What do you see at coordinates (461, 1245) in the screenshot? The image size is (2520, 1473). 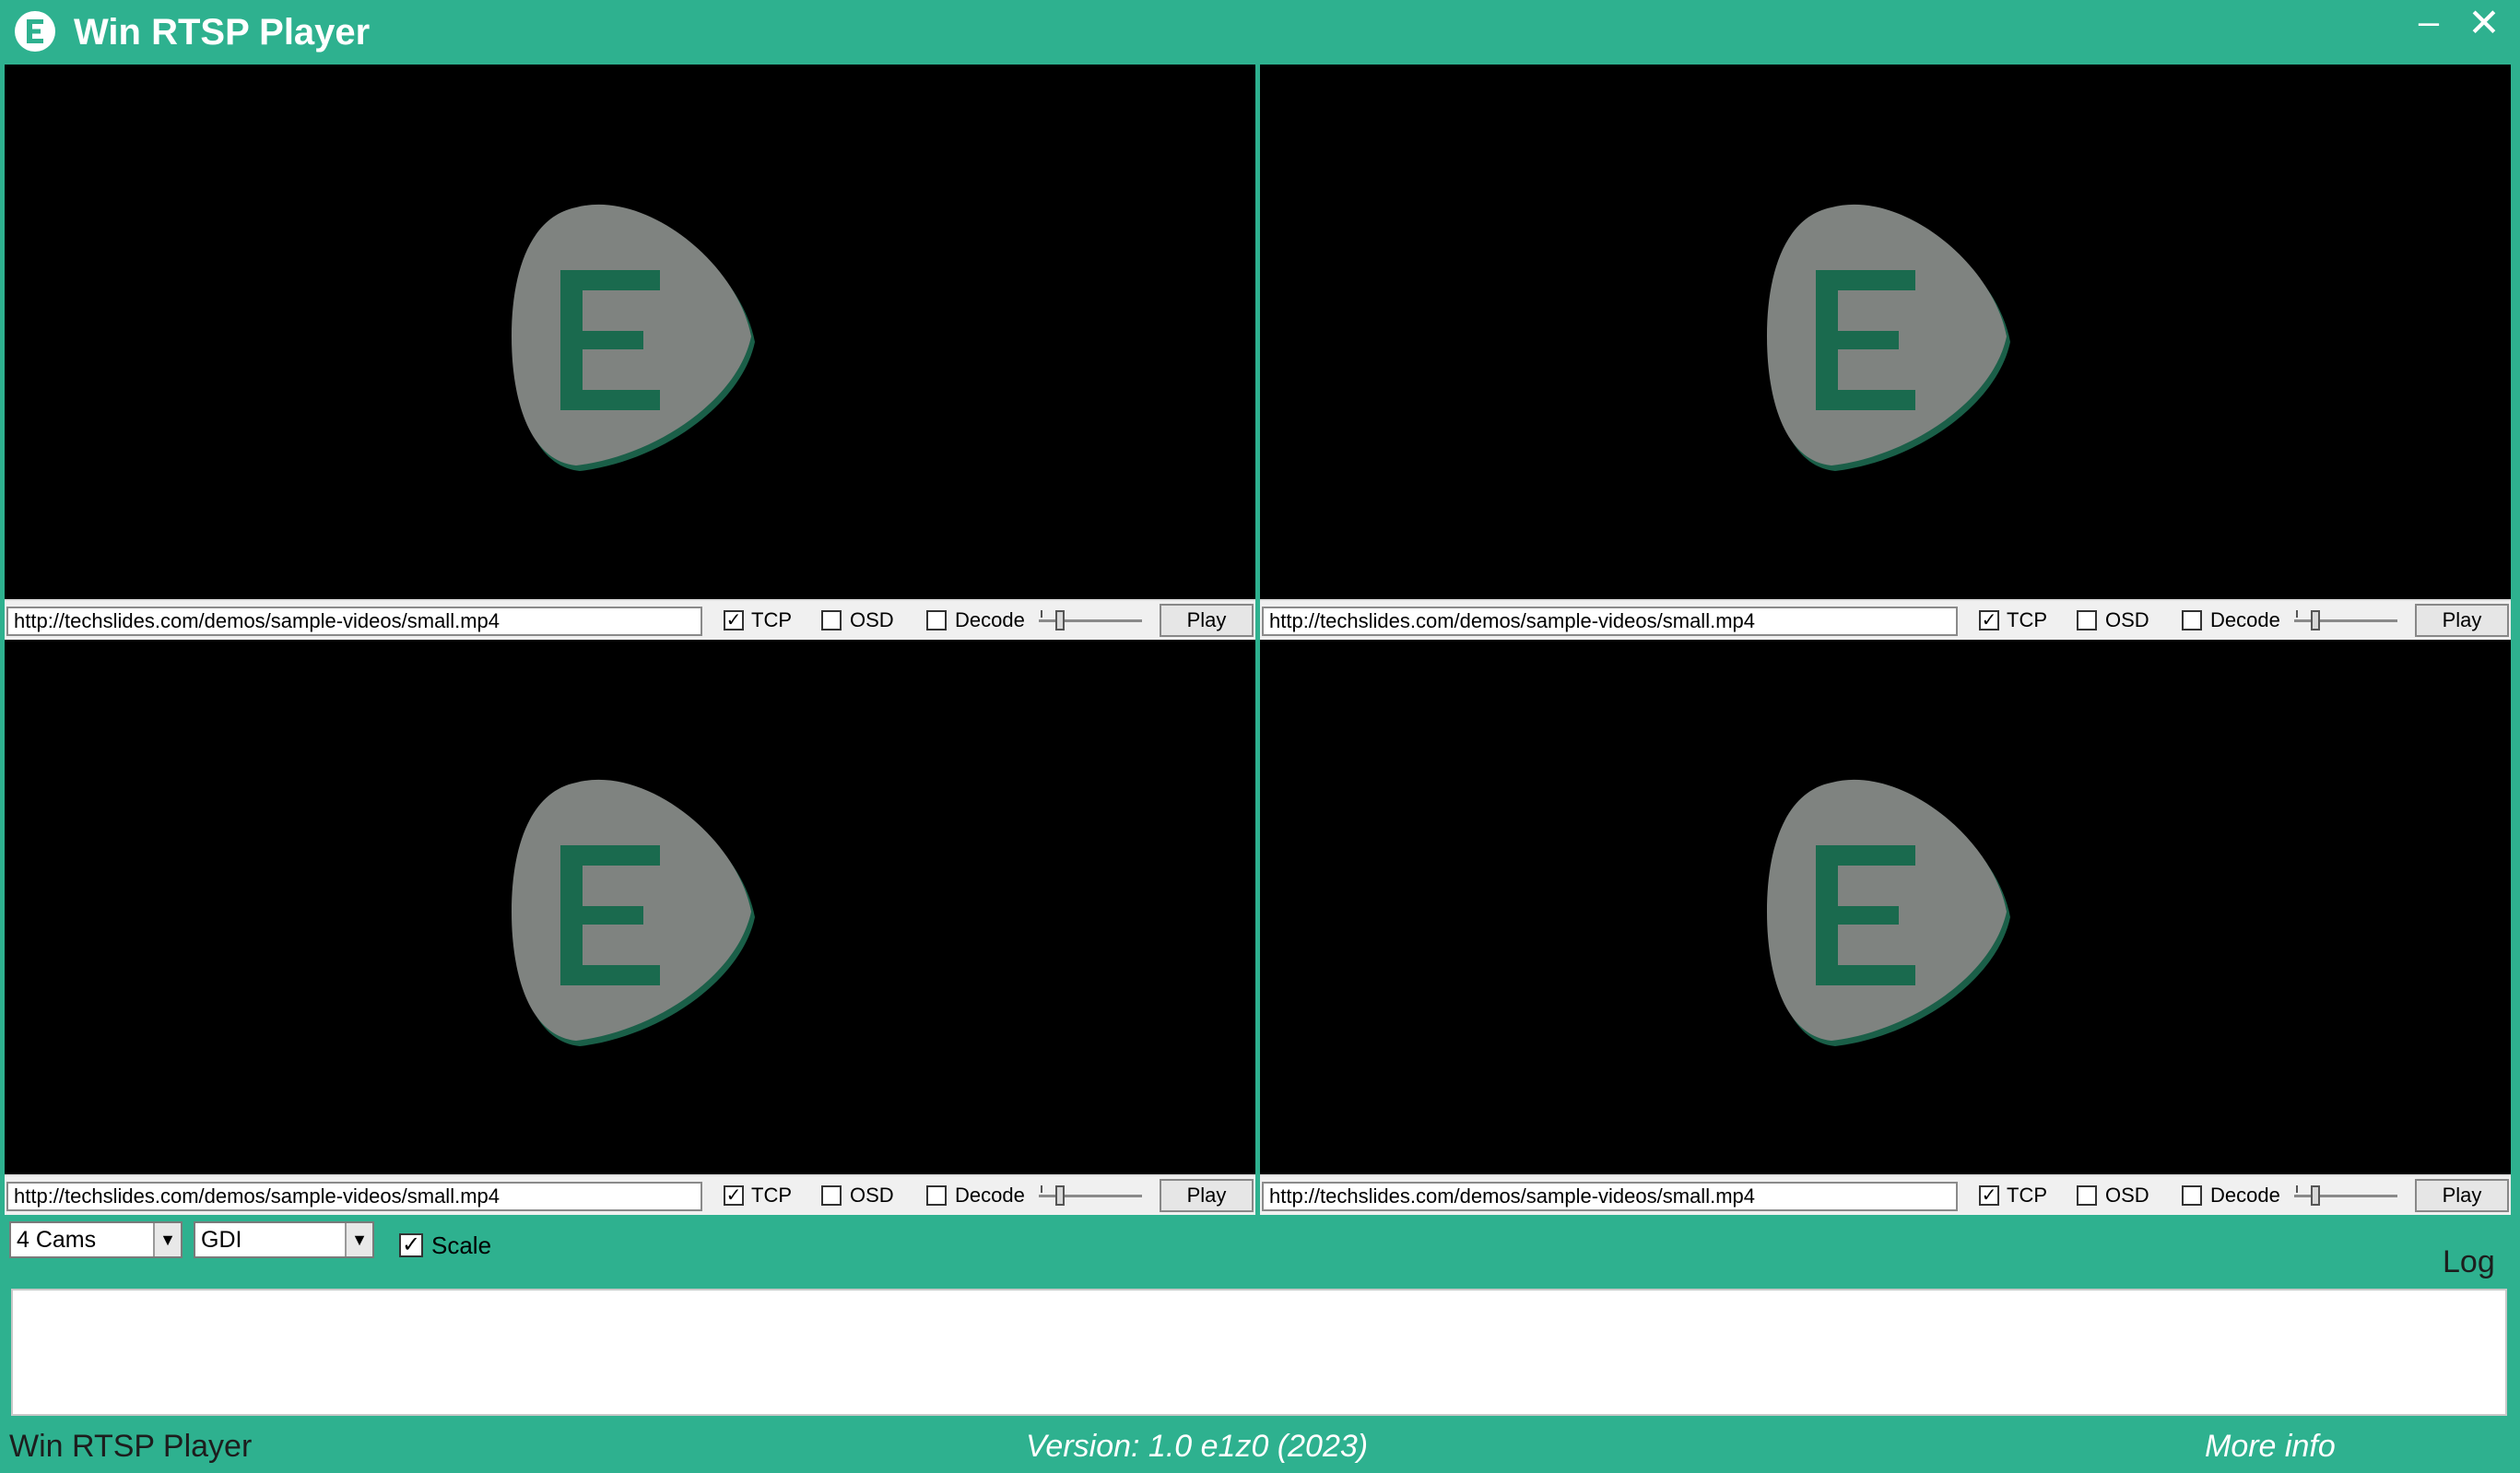 I see `scale-label: Scale` at bounding box center [461, 1245].